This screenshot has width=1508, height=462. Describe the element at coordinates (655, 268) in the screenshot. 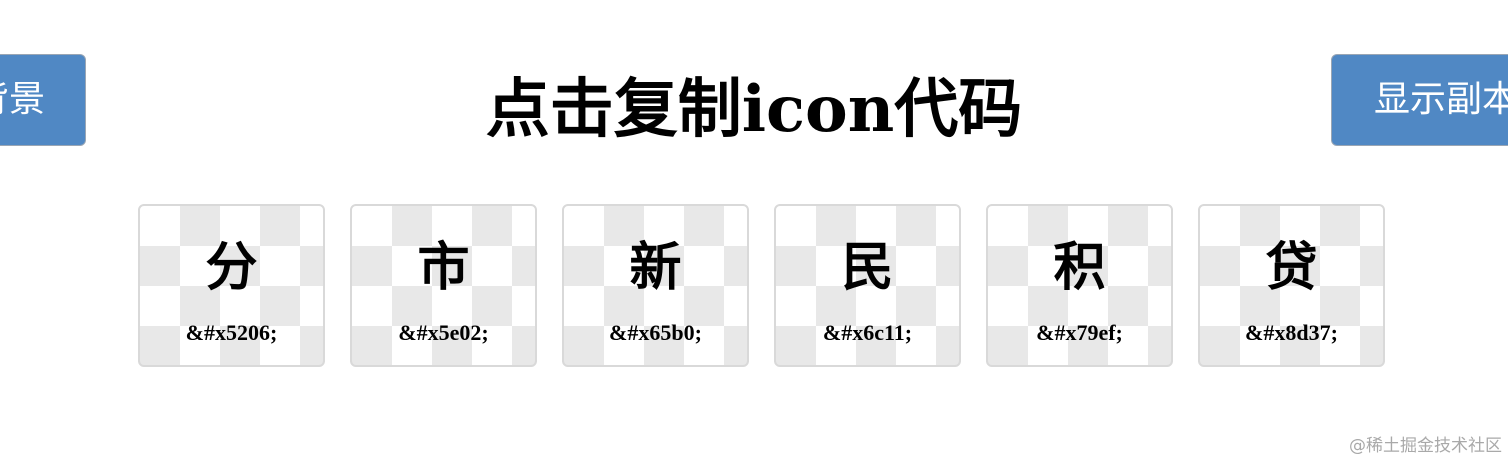

I see `icon-glyph: 新` at that location.